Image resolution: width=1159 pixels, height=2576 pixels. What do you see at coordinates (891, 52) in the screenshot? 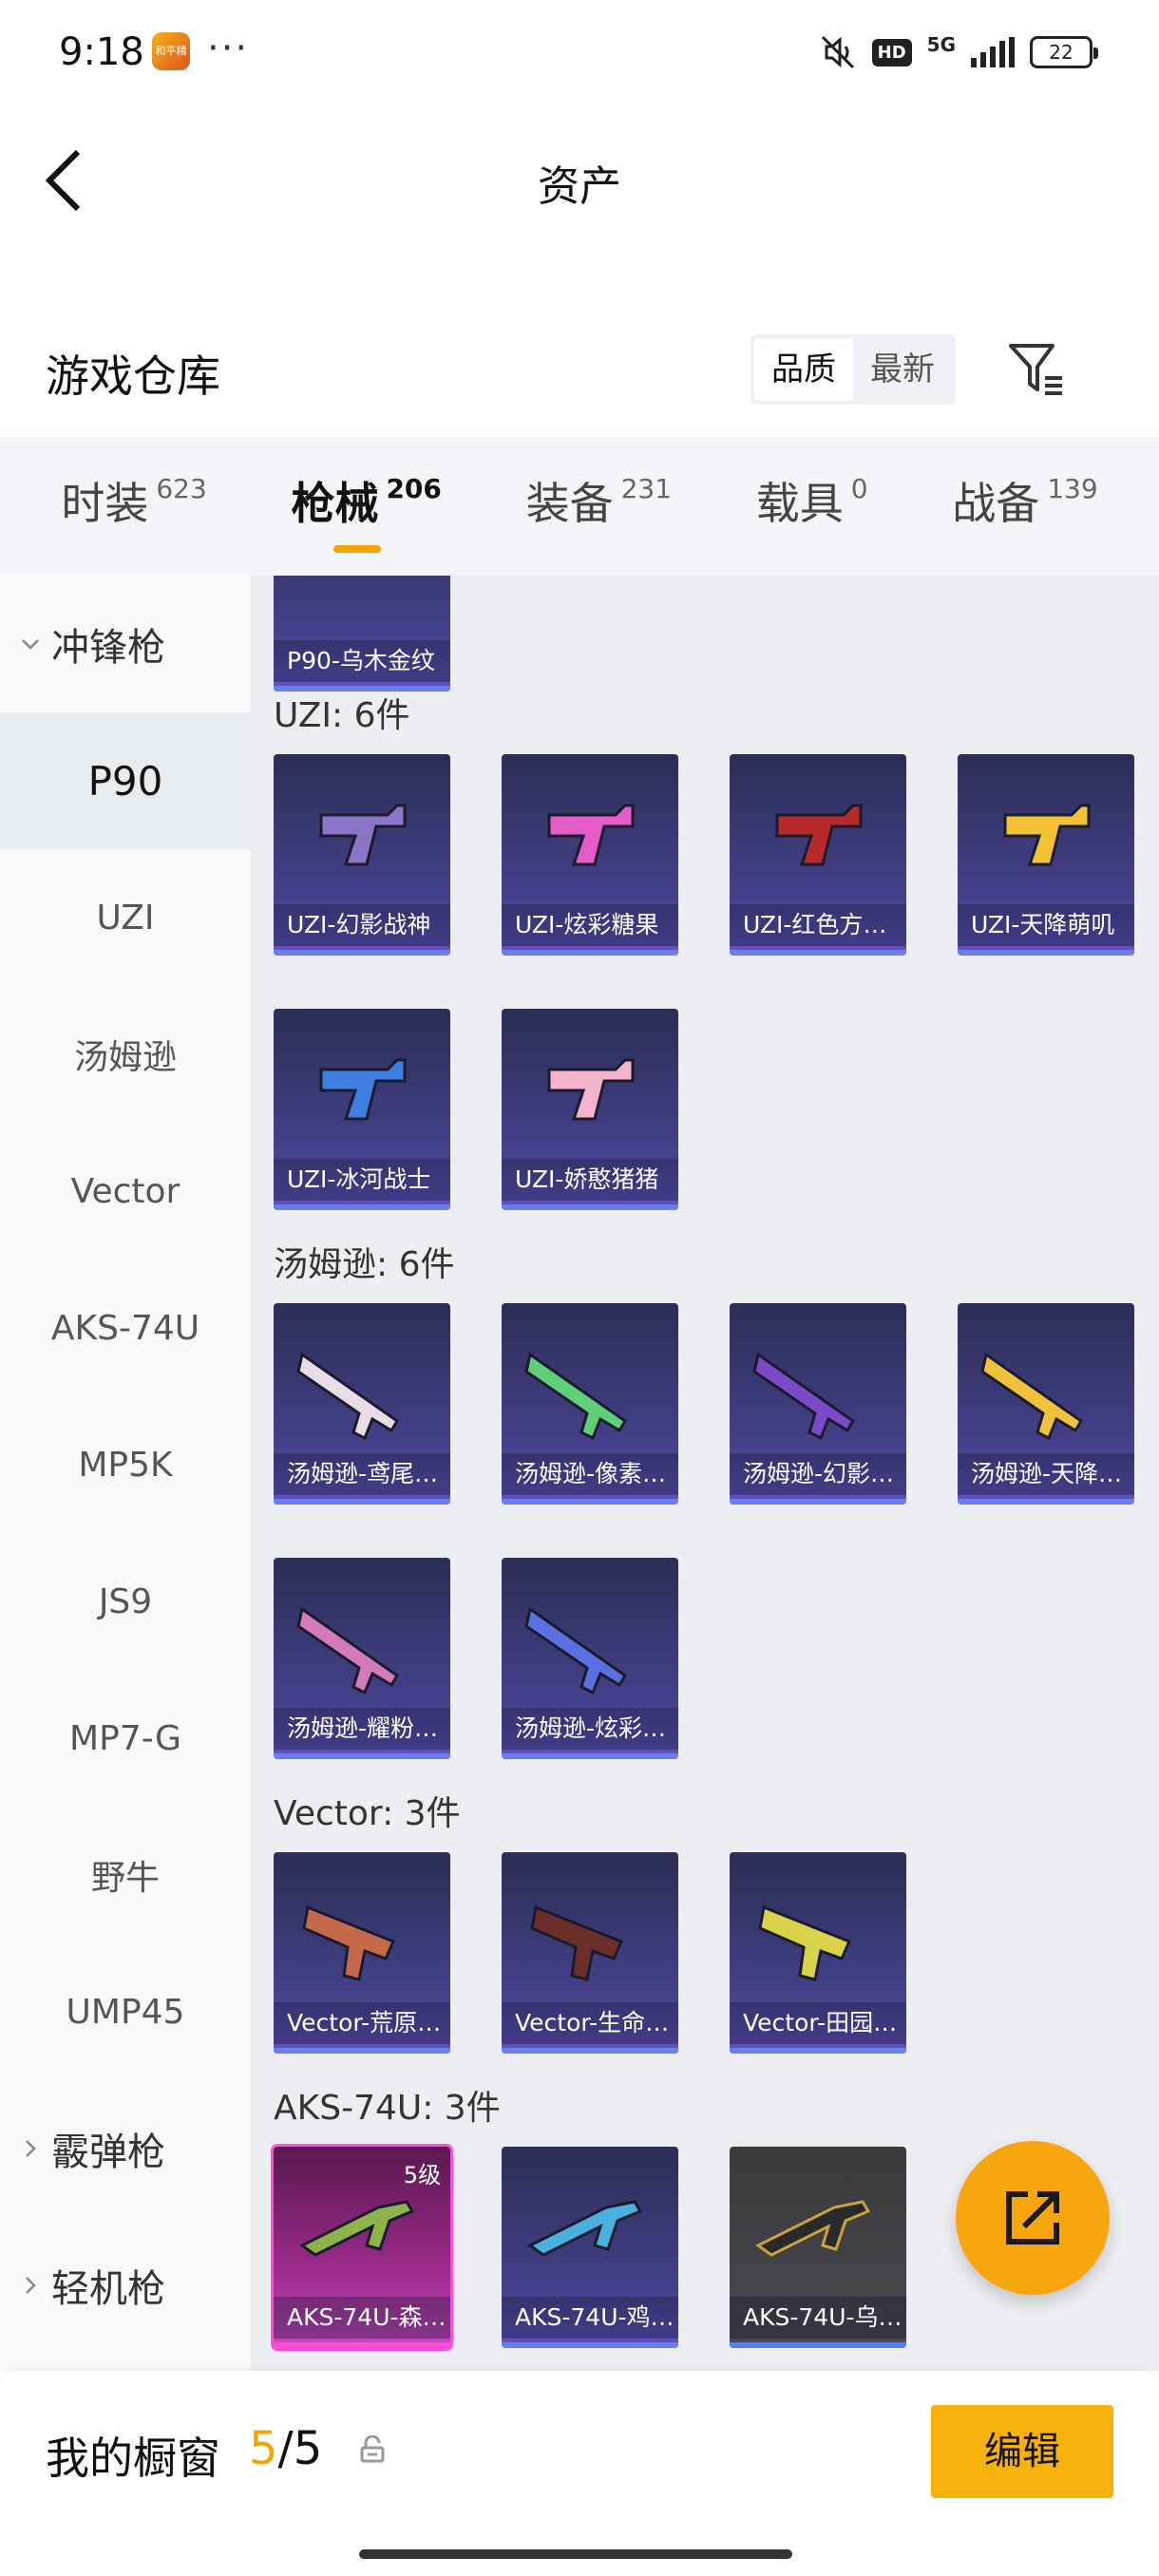
I see `hd-voice-icon: HD` at bounding box center [891, 52].